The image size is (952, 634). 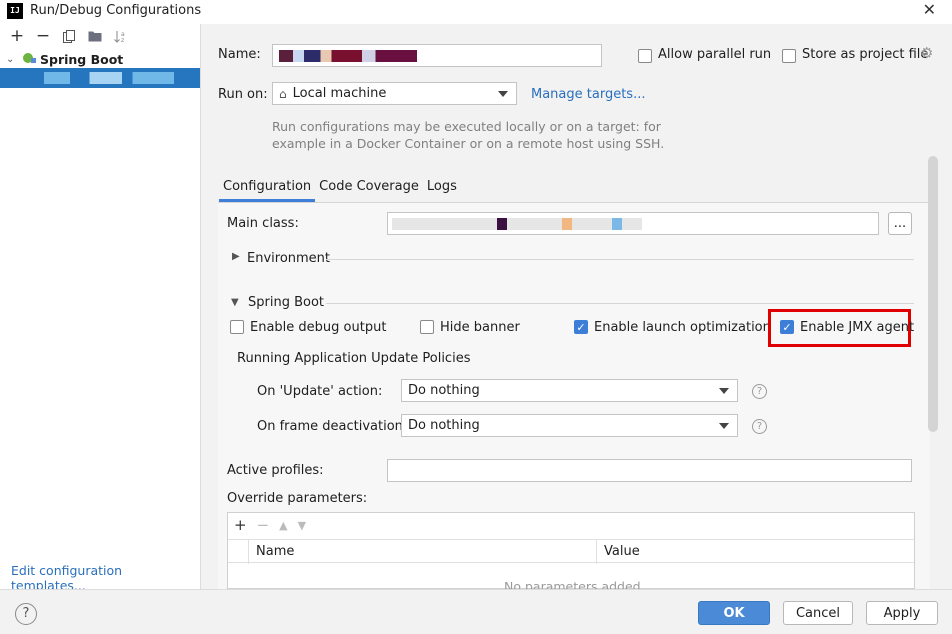 I want to click on apply-button: Apply, so click(x=902, y=613).